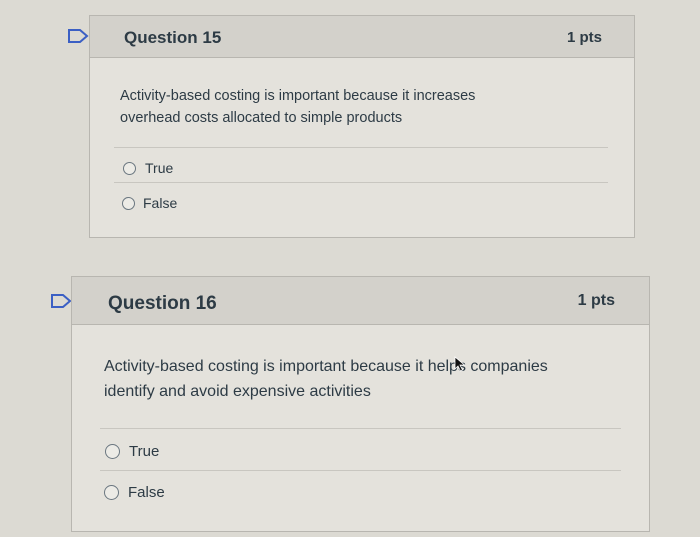  I want to click on question-title: Question 16, so click(162, 303).